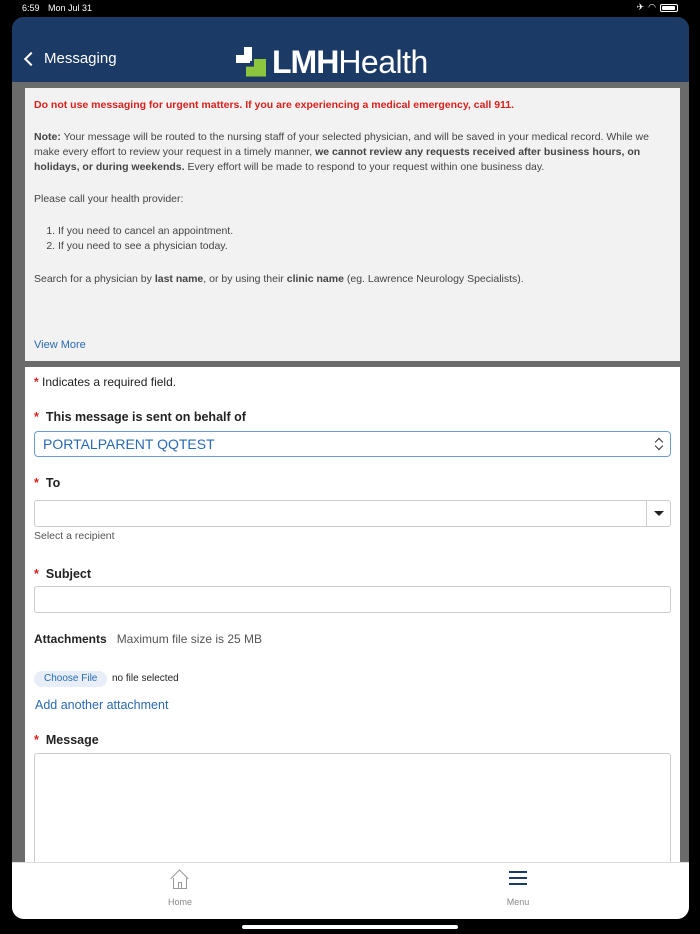 The image size is (700, 934). What do you see at coordinates (60, 345) in the screenshot?
I see `view-more-link: View More` at bounding box center [60, 345].